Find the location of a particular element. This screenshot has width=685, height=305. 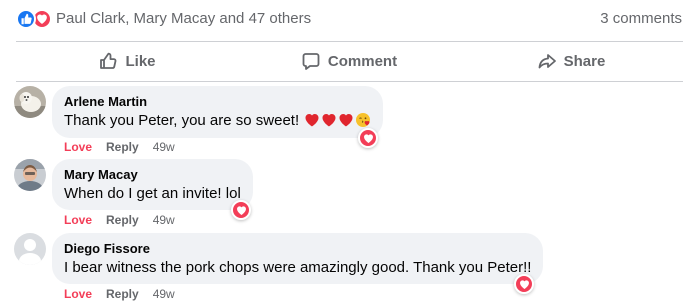

post-actions-bar: Like Comment Share is located at coordinates (349, 61).